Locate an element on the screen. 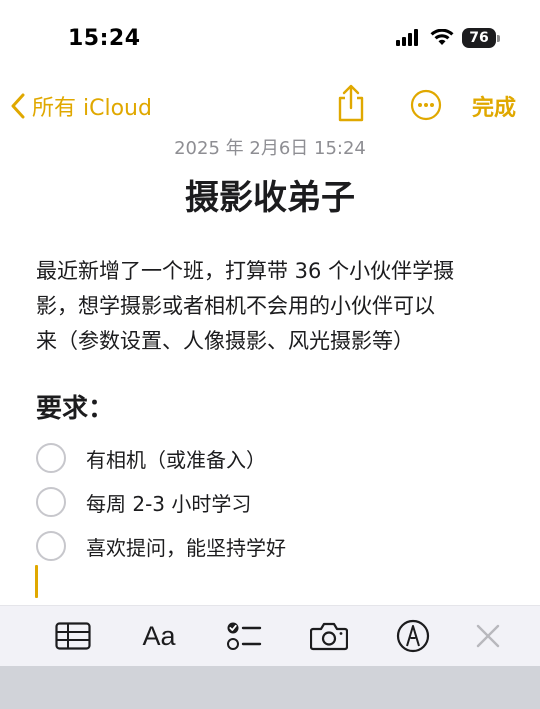 The width and height of the screenshot is (540, 709). note-toolbar: Aa is located at coordinates (270, 635).